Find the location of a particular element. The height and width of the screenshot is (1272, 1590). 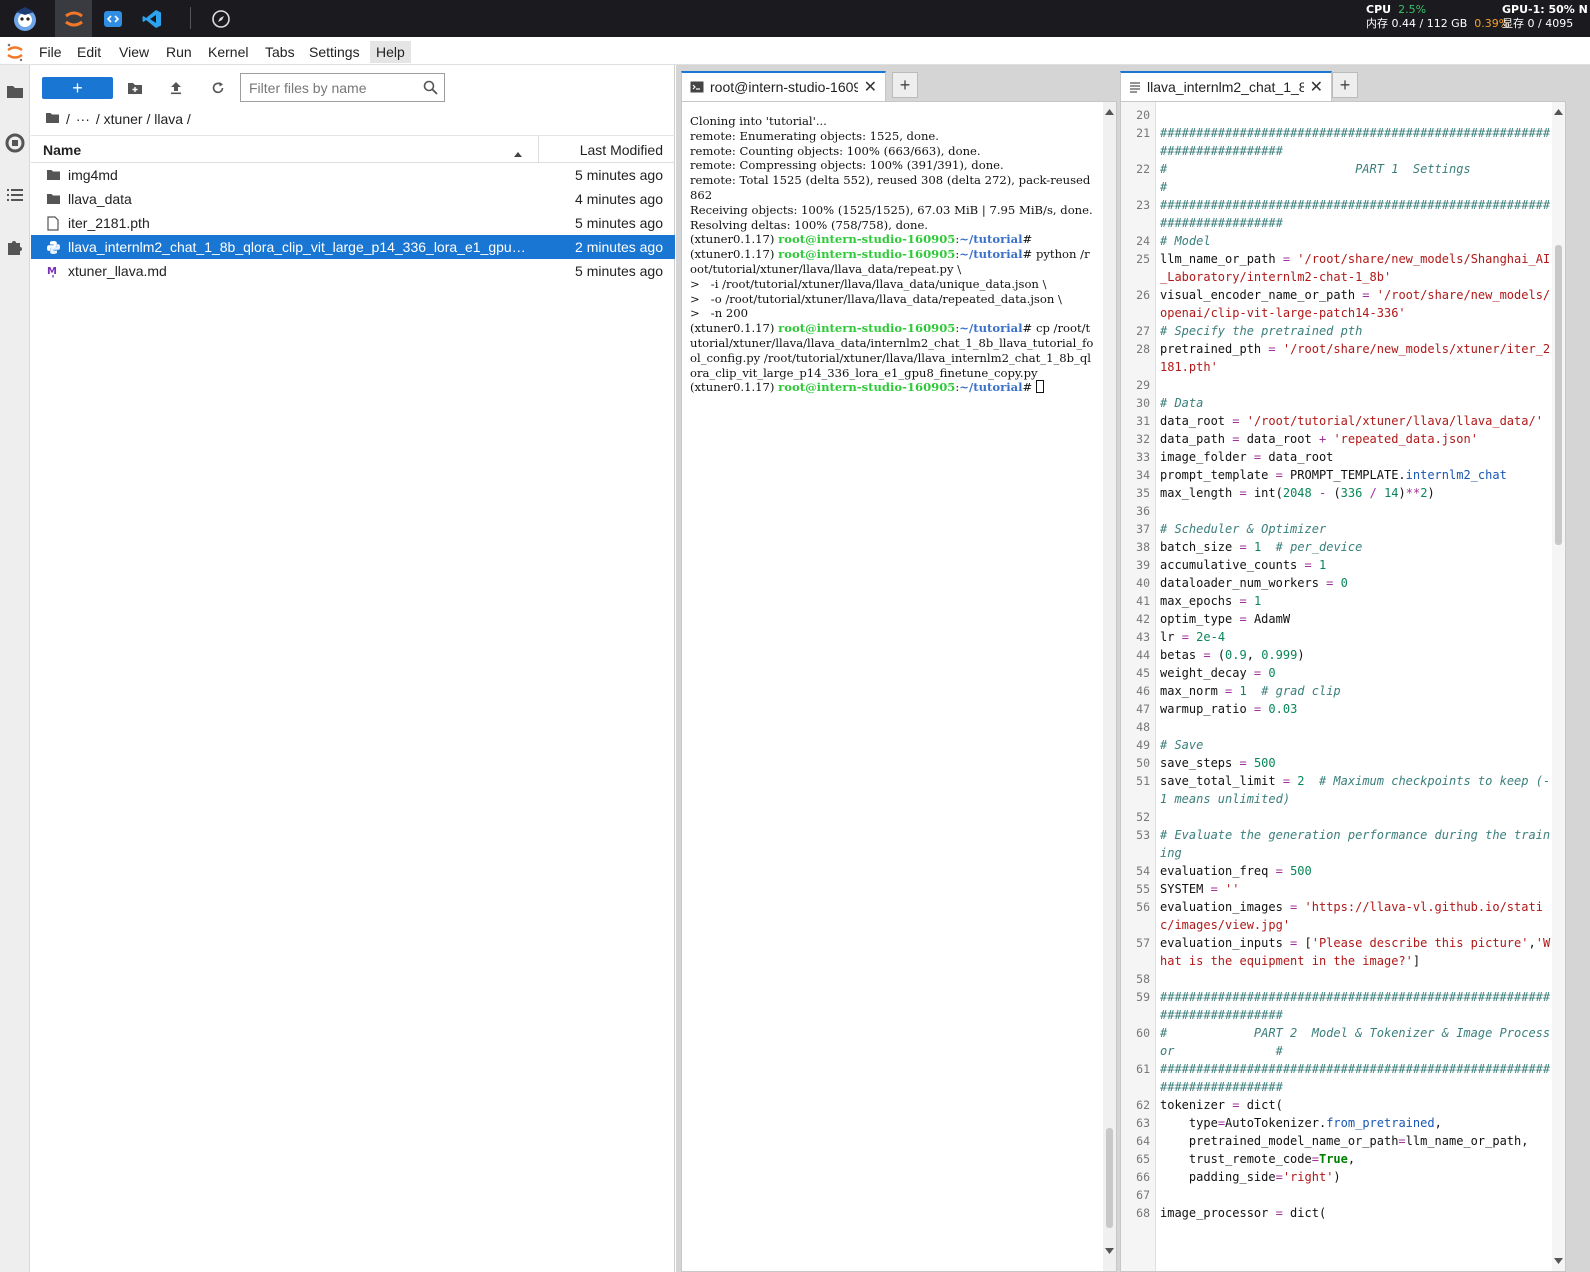

menu-view: View is located at coordinates (134, 52).